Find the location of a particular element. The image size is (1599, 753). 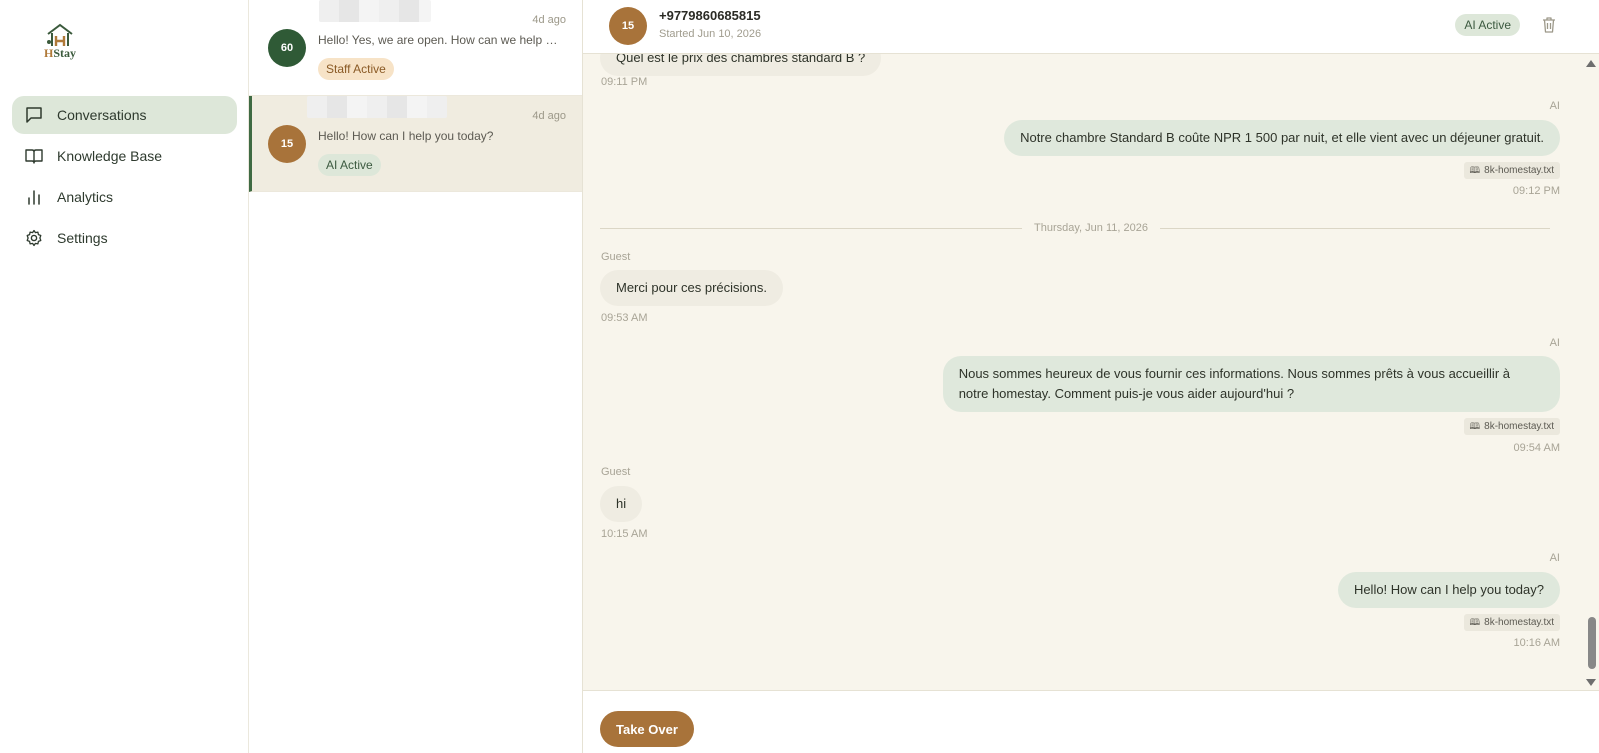

message-time: 09:53 AM is located at coordinates (624, 318).